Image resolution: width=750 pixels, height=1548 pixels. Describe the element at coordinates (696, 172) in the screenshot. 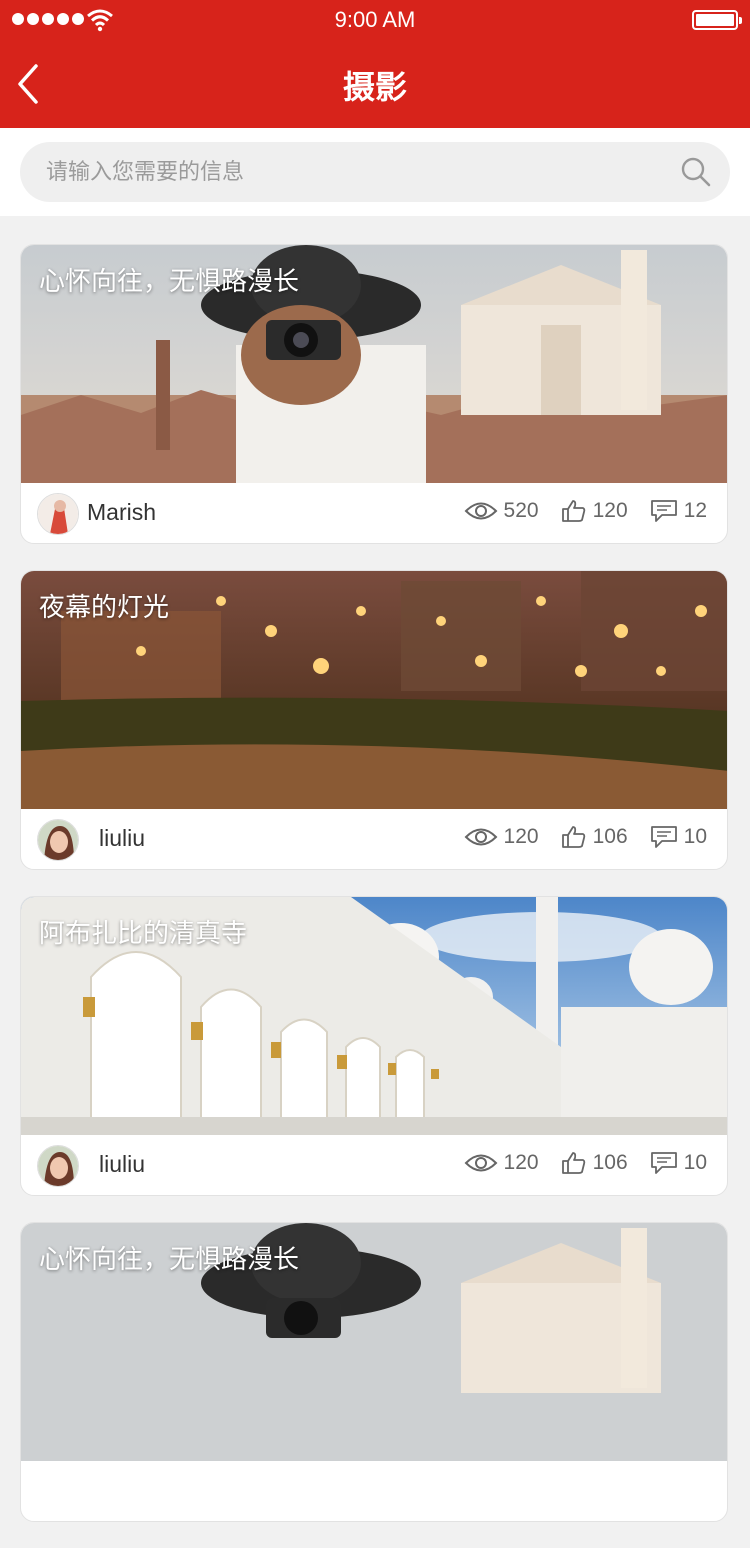

I see `search-icon` at that location.